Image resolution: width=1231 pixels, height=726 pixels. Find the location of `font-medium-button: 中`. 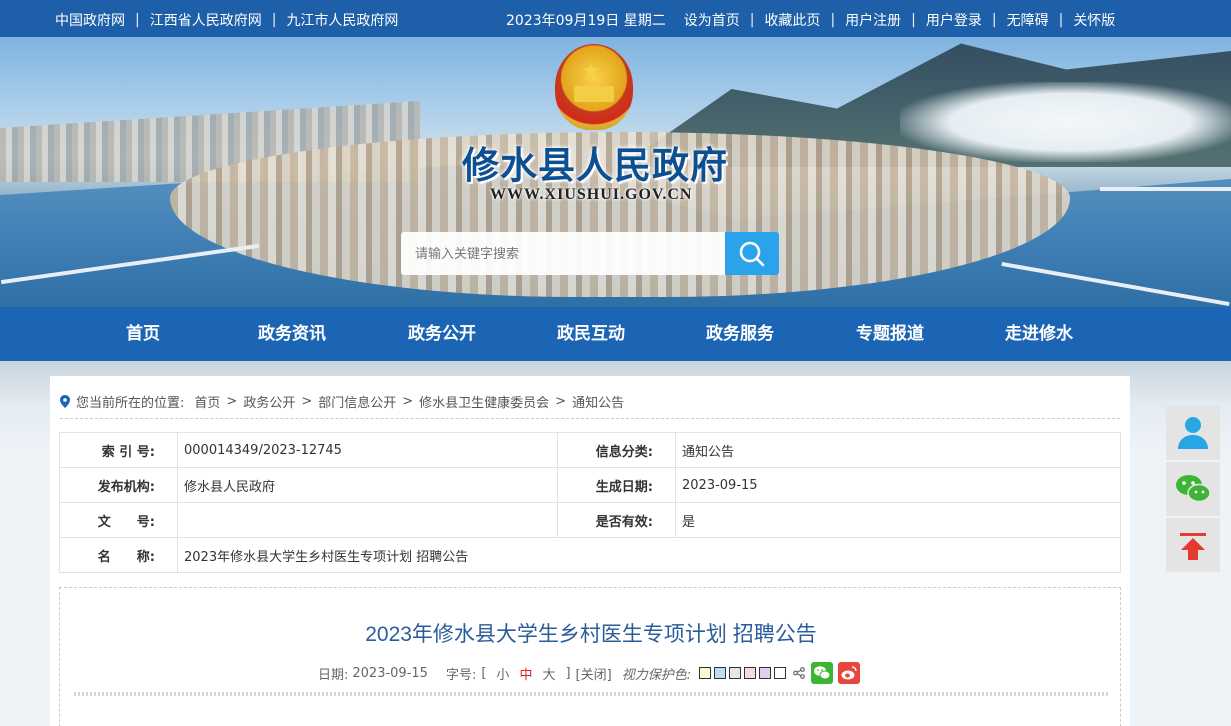

font-medium-button: 中 is located at coordinates (525, 673).